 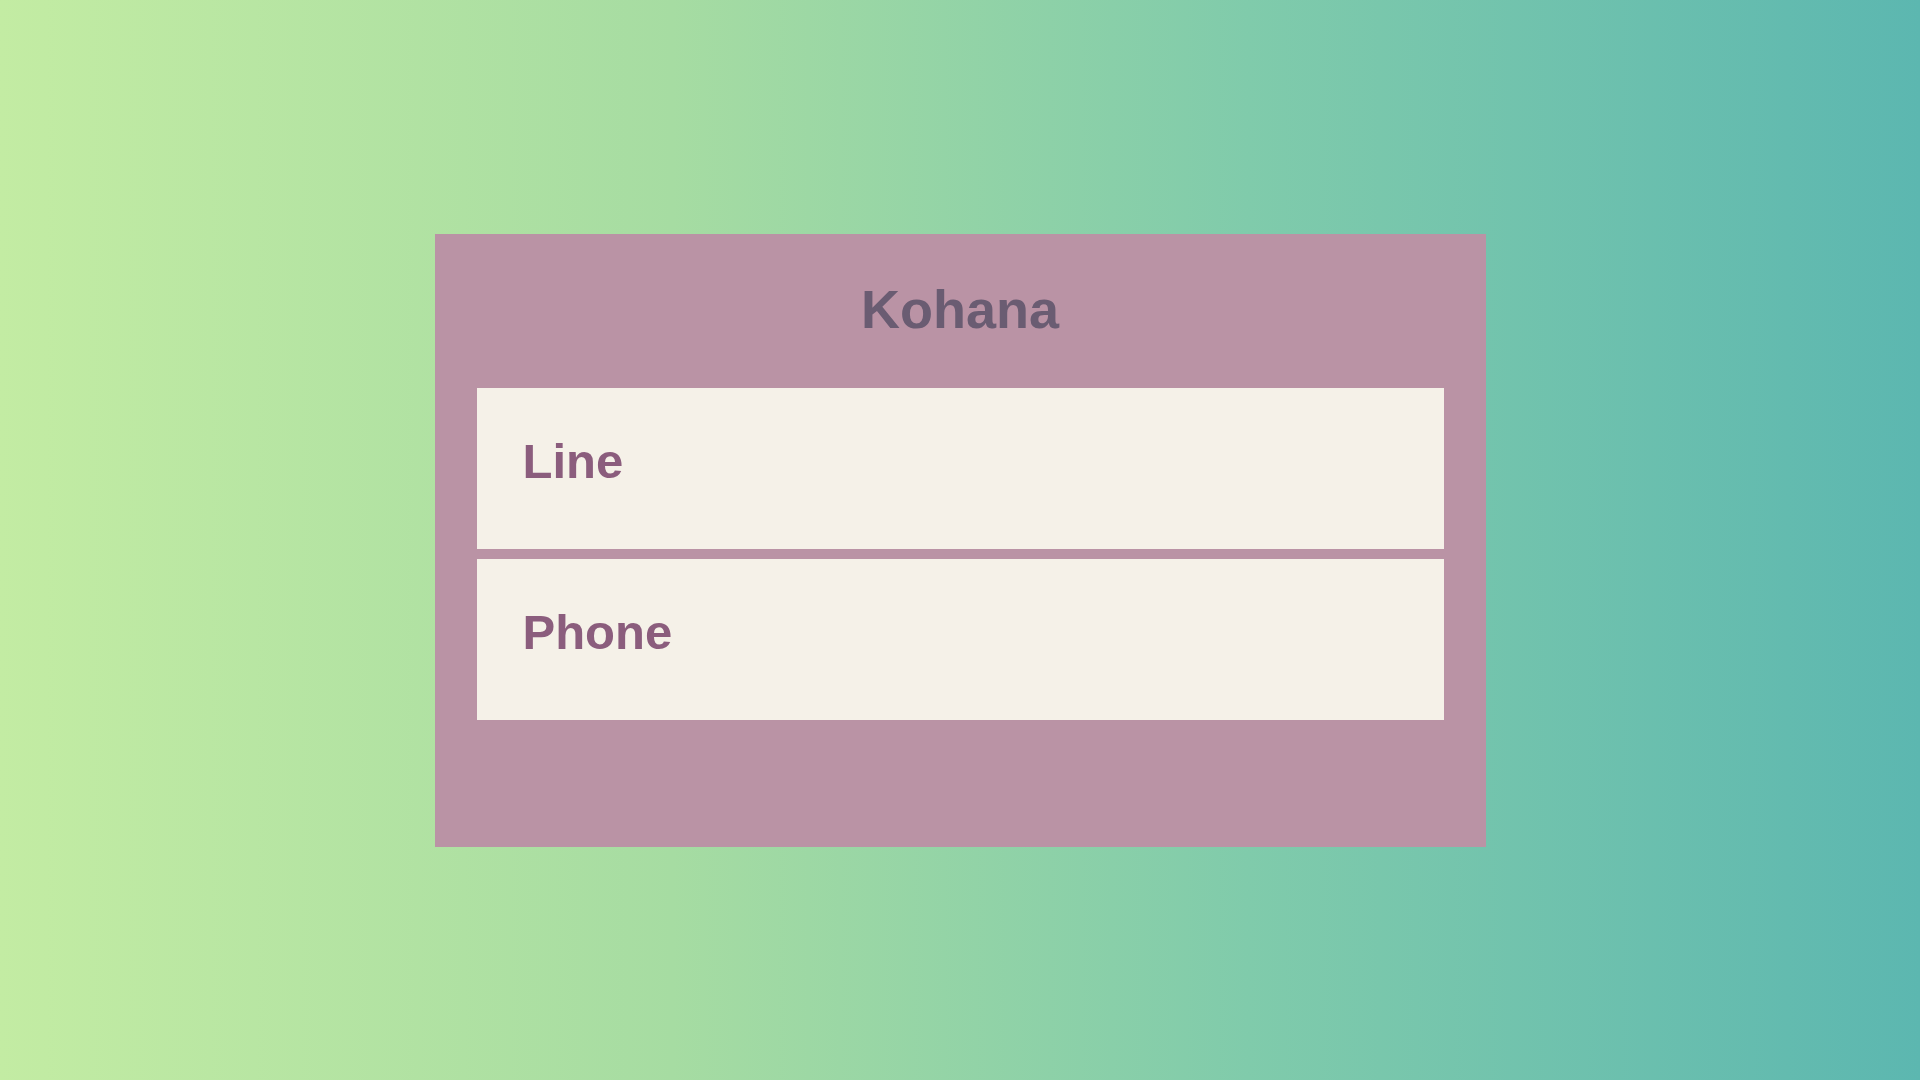 I want to click on input-field: Phone, so click(x=960, y=639).